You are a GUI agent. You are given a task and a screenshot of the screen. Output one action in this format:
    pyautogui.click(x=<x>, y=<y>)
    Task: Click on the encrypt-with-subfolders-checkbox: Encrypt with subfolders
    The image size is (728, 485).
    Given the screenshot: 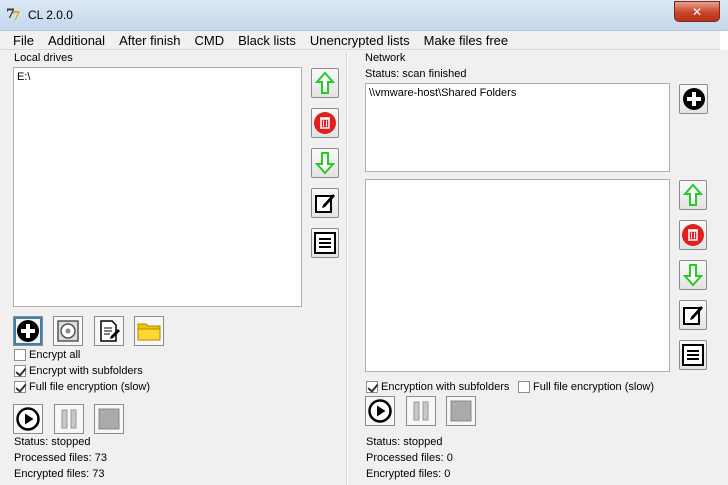 What is the action you would take?
    pyautogui.click(x=78, y=371)
    